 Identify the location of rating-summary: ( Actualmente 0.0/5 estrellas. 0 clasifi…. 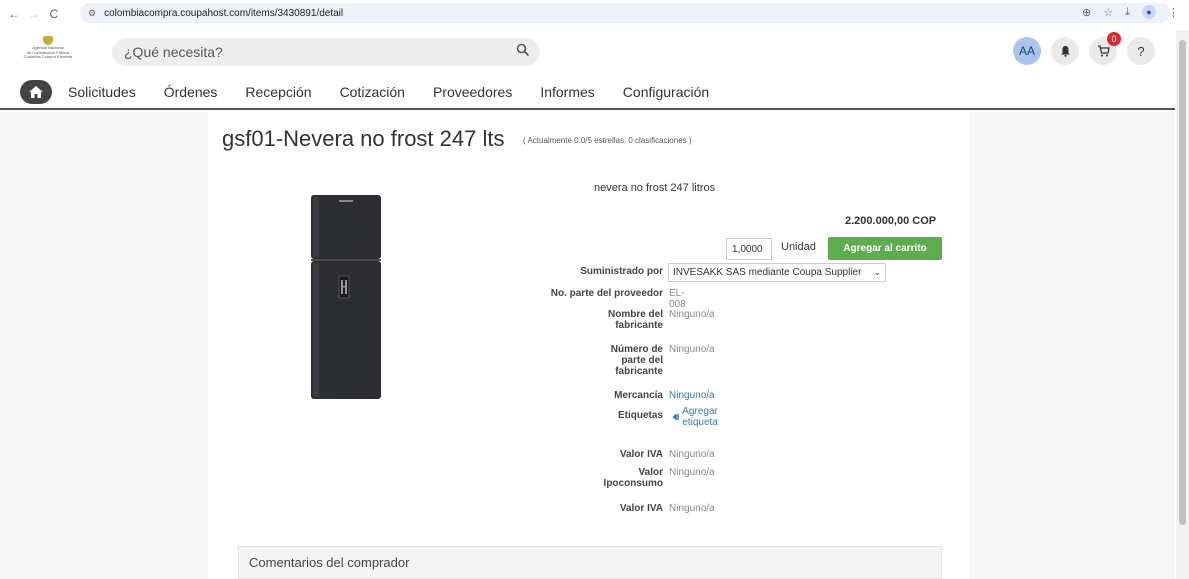
(607, 140).